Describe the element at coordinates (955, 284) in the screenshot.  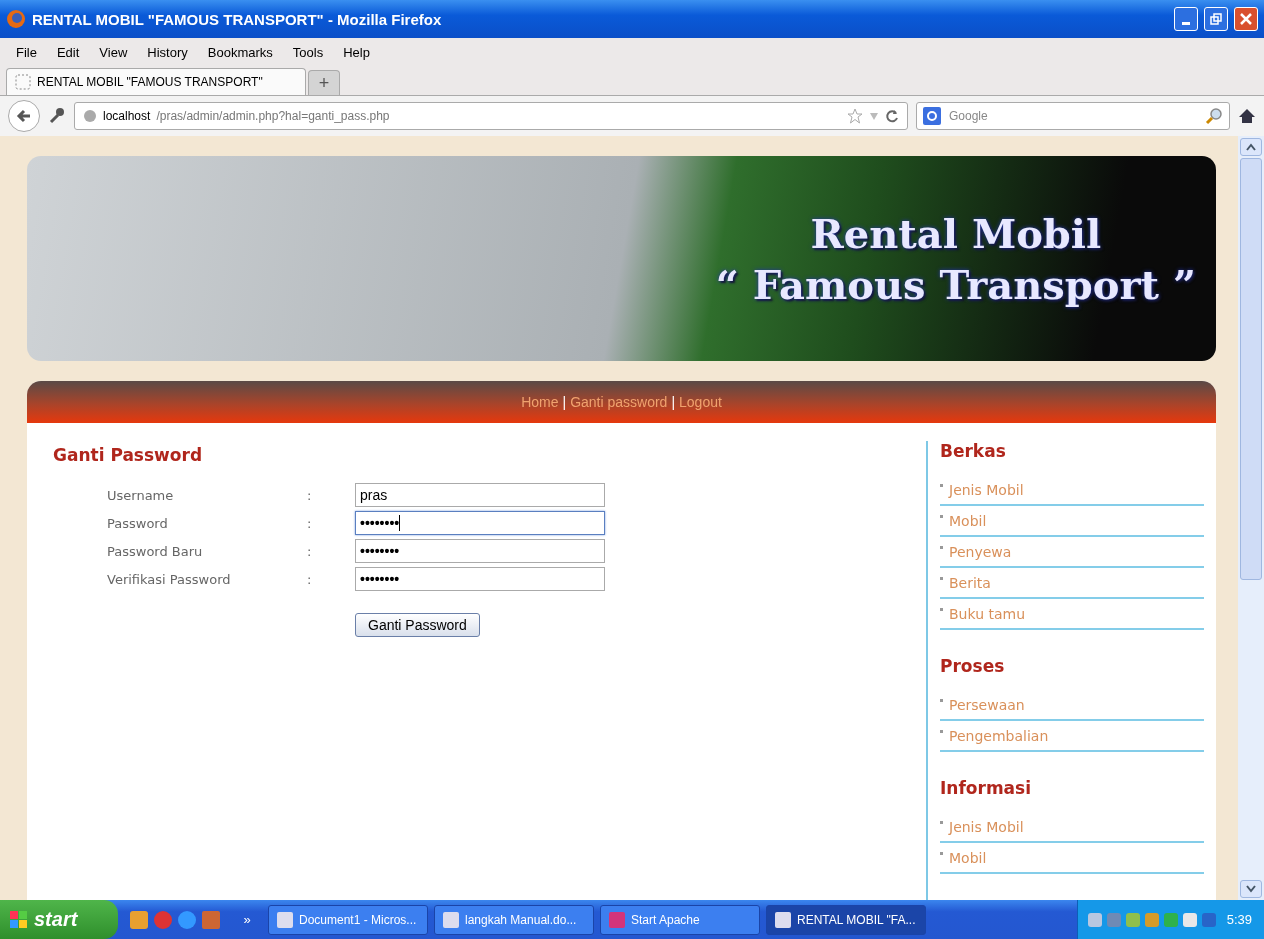
I see `banner-subtitle: “ Famous Transport ”` at that location.